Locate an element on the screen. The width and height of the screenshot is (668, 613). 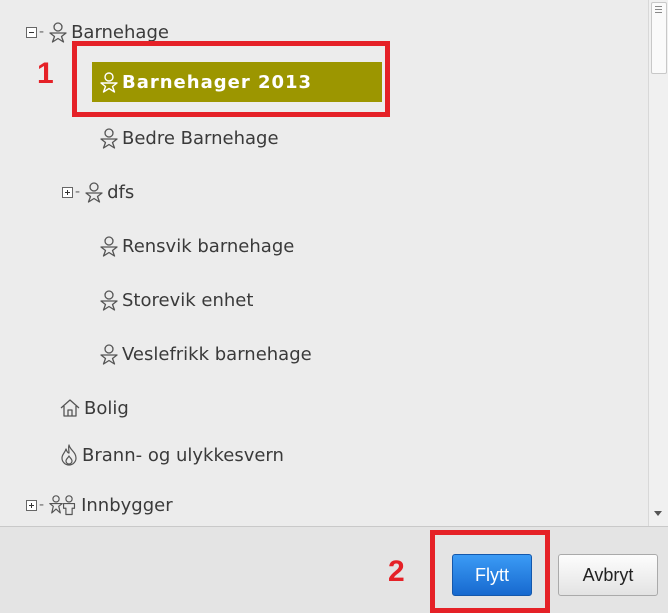
tree-node-dfs: - dfs is located at coordinates (98, 192).